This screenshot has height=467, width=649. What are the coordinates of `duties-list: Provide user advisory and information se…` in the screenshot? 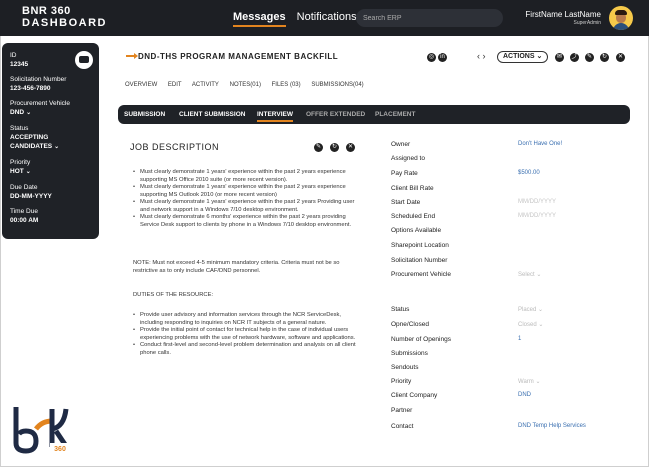 It's located at (248, 334).